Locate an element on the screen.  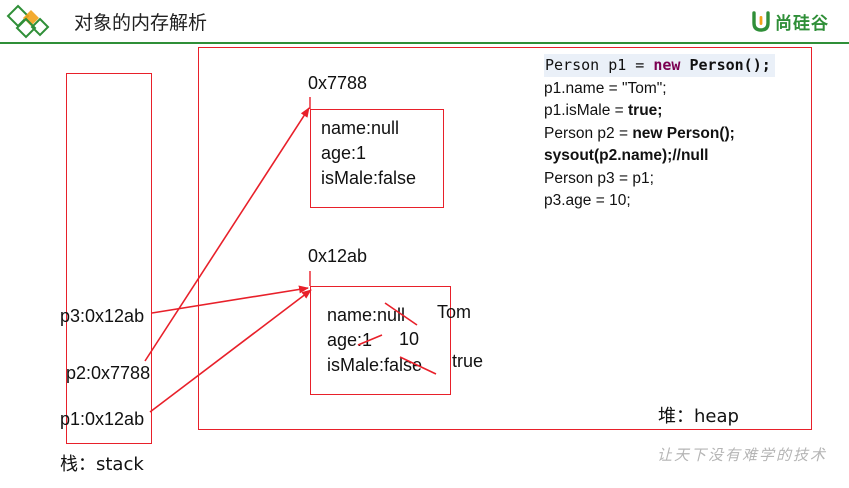
code-token: Person(); is located at coordinates (725, 65).